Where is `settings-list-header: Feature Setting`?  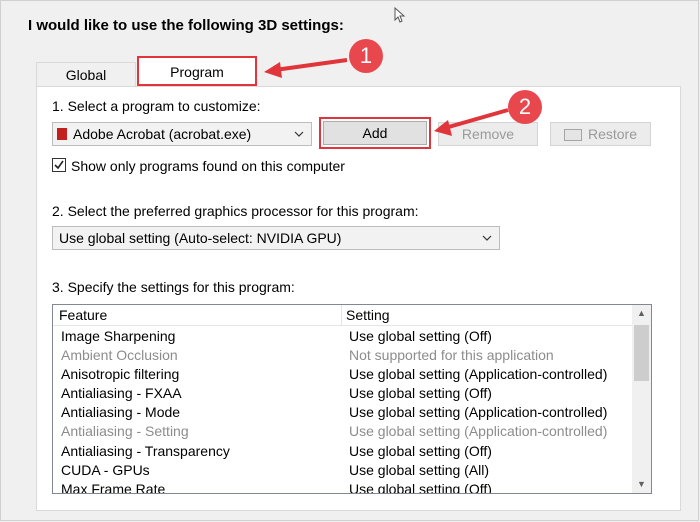 settings-list-header: Feature Setting is located at coordinates (343, 315).